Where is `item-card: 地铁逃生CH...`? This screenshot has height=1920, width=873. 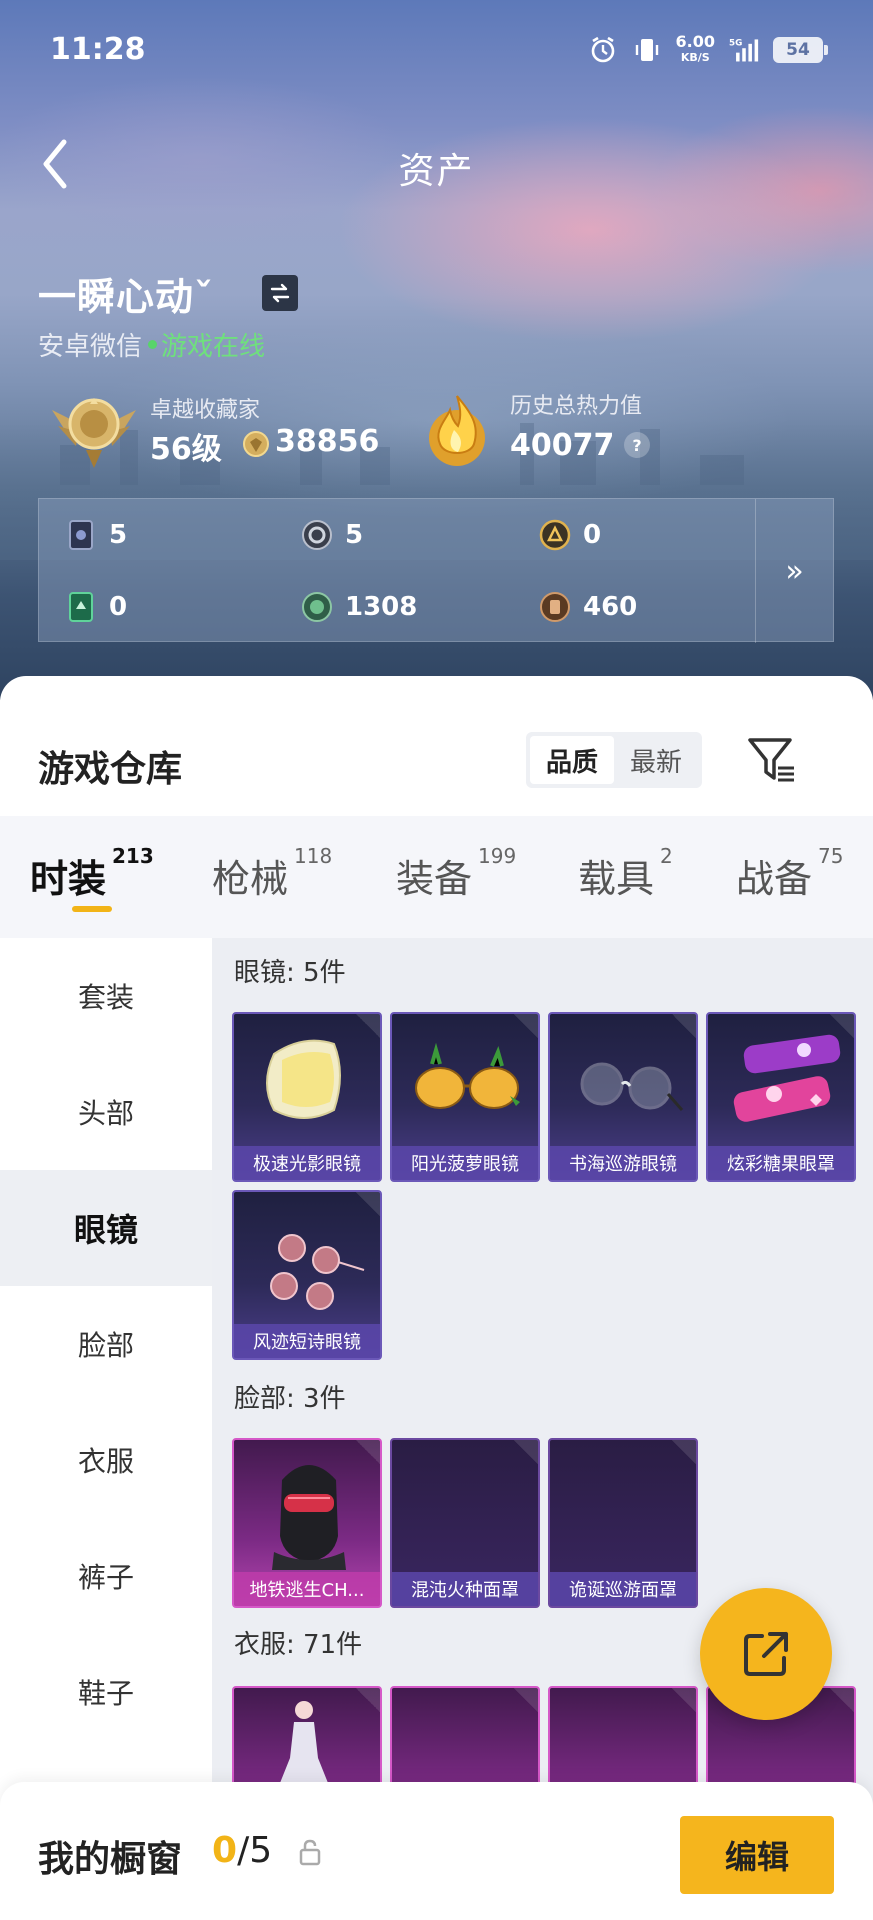
item-card: 地铁逃生CH... is located at coordinates (307, 1523).